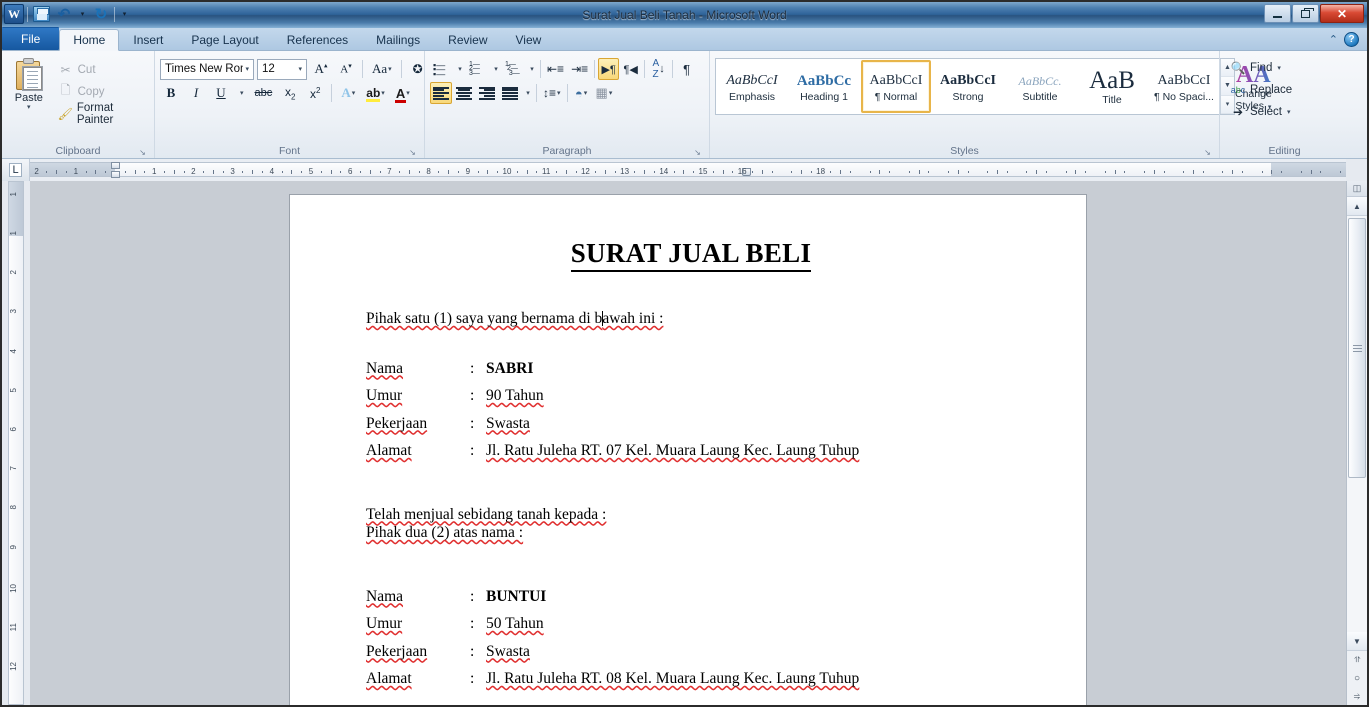 This screenshot has width=1369, height=707. I want to click on copy-button: 🗋 Copy, so click(101, 91).